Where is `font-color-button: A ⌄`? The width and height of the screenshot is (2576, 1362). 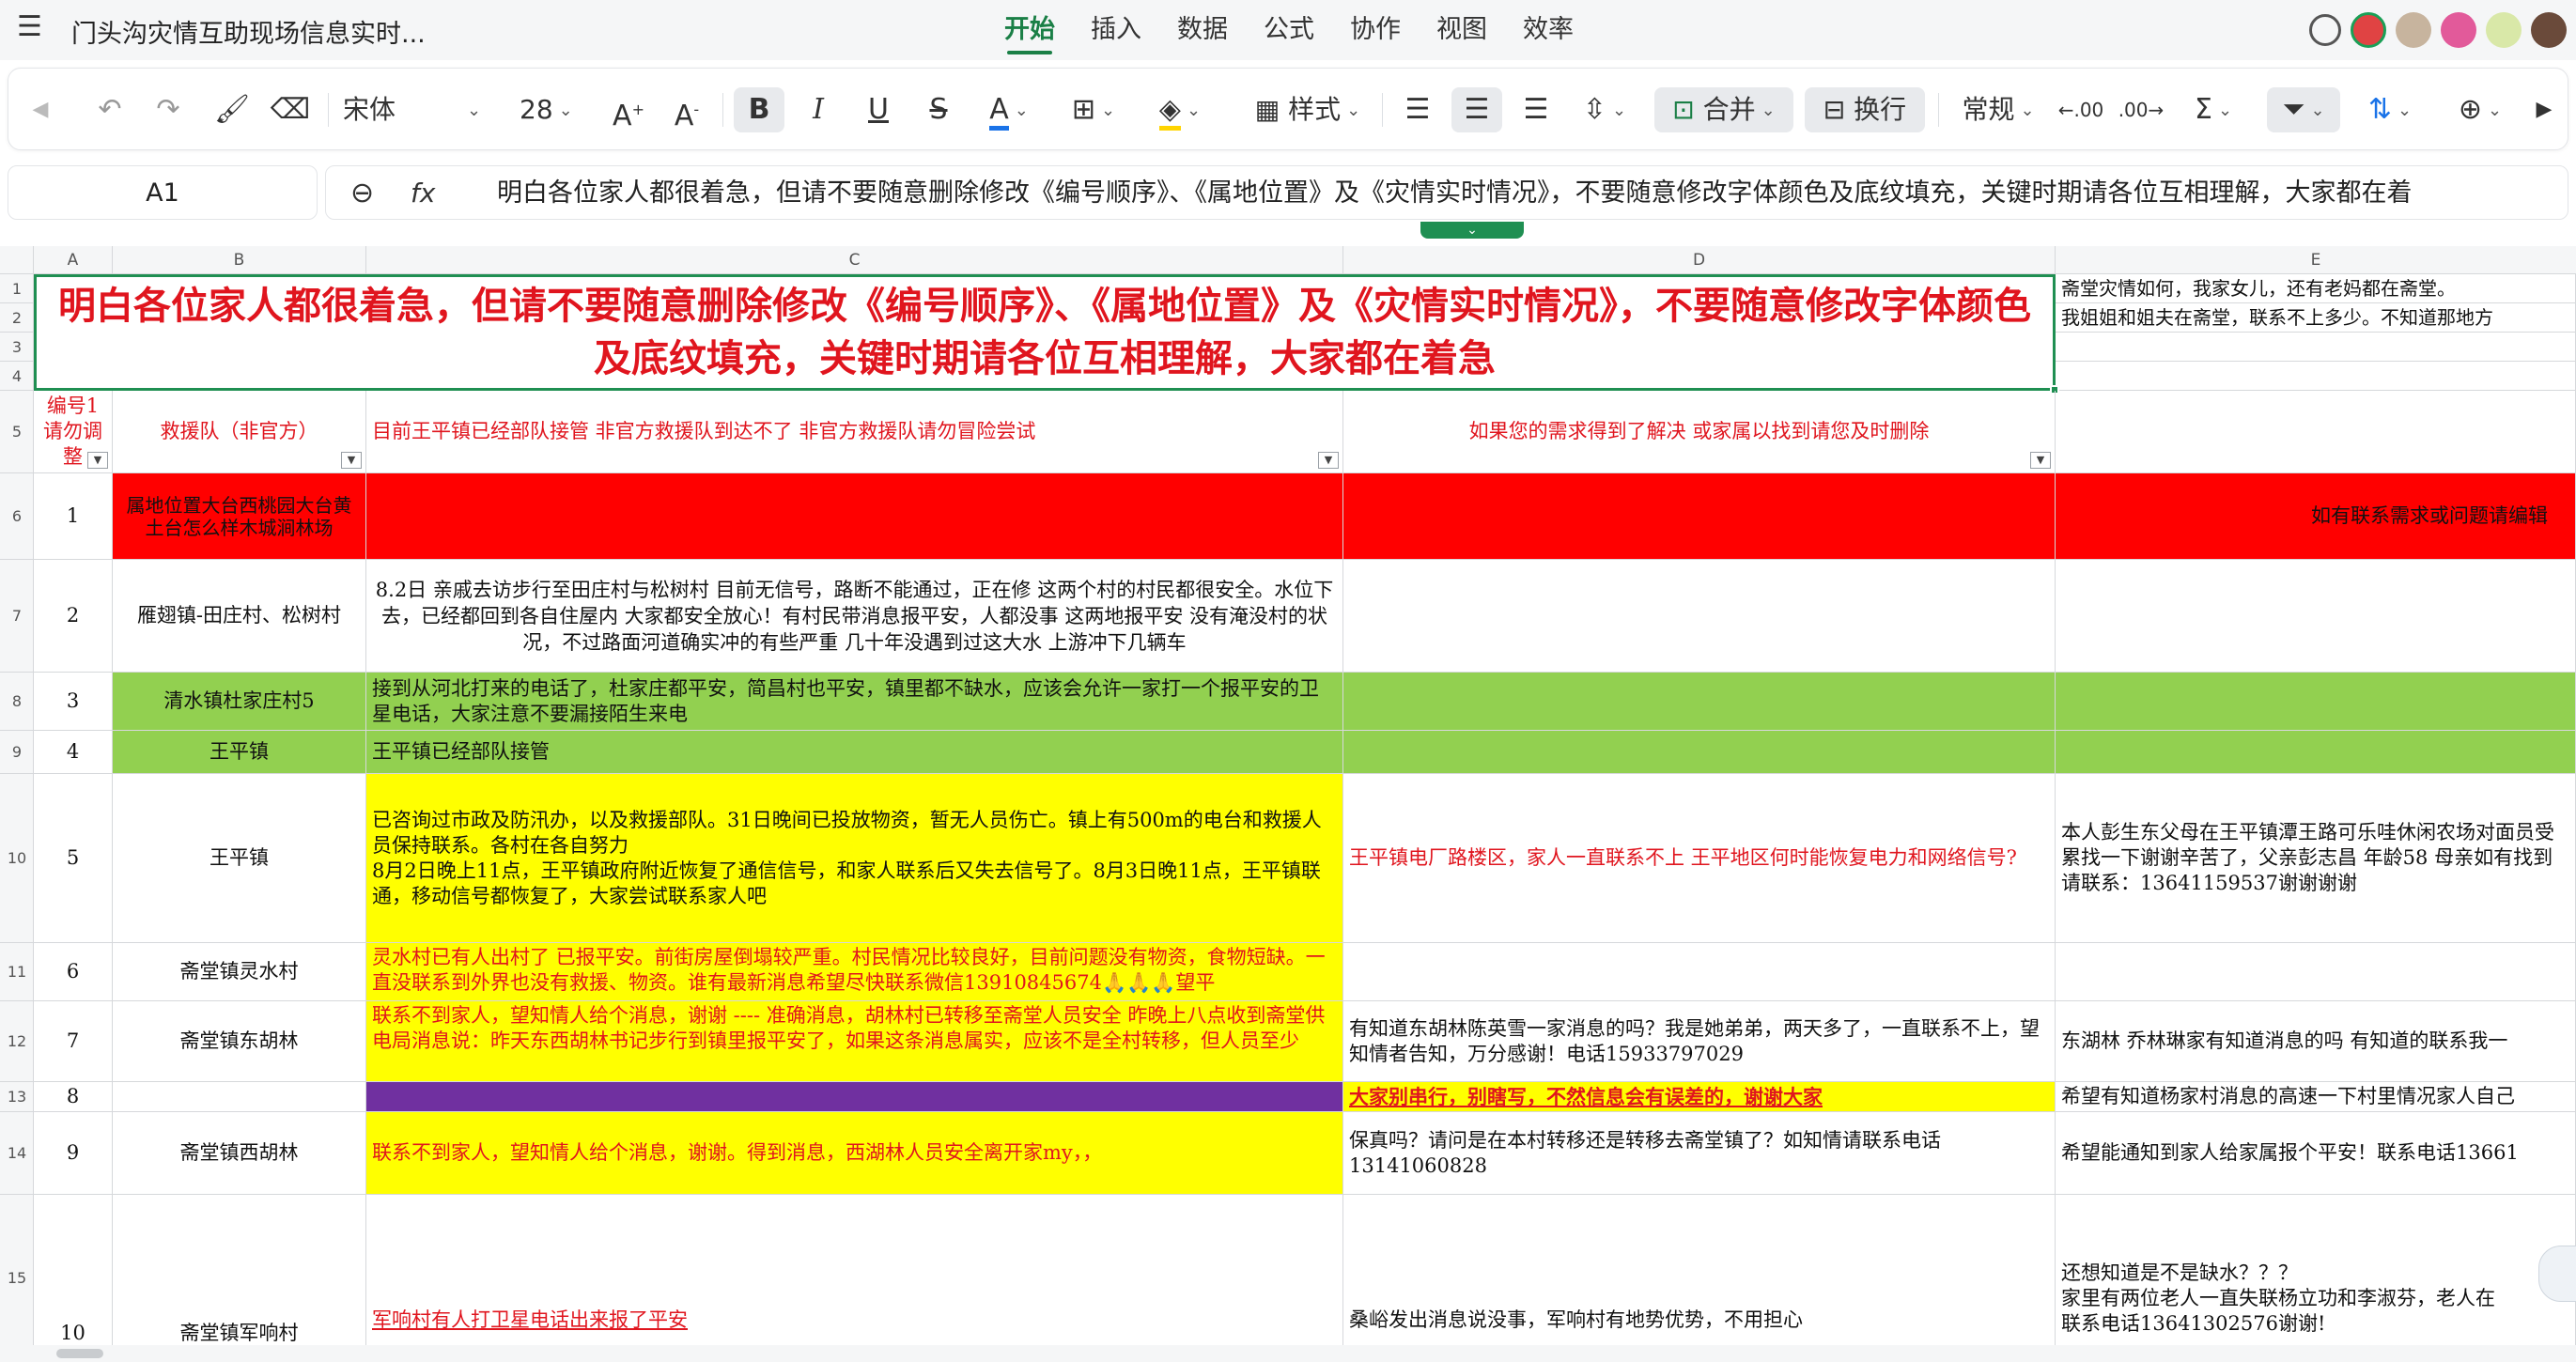 font-color-button: A ⌄ is located at coordinates (1009, 110).